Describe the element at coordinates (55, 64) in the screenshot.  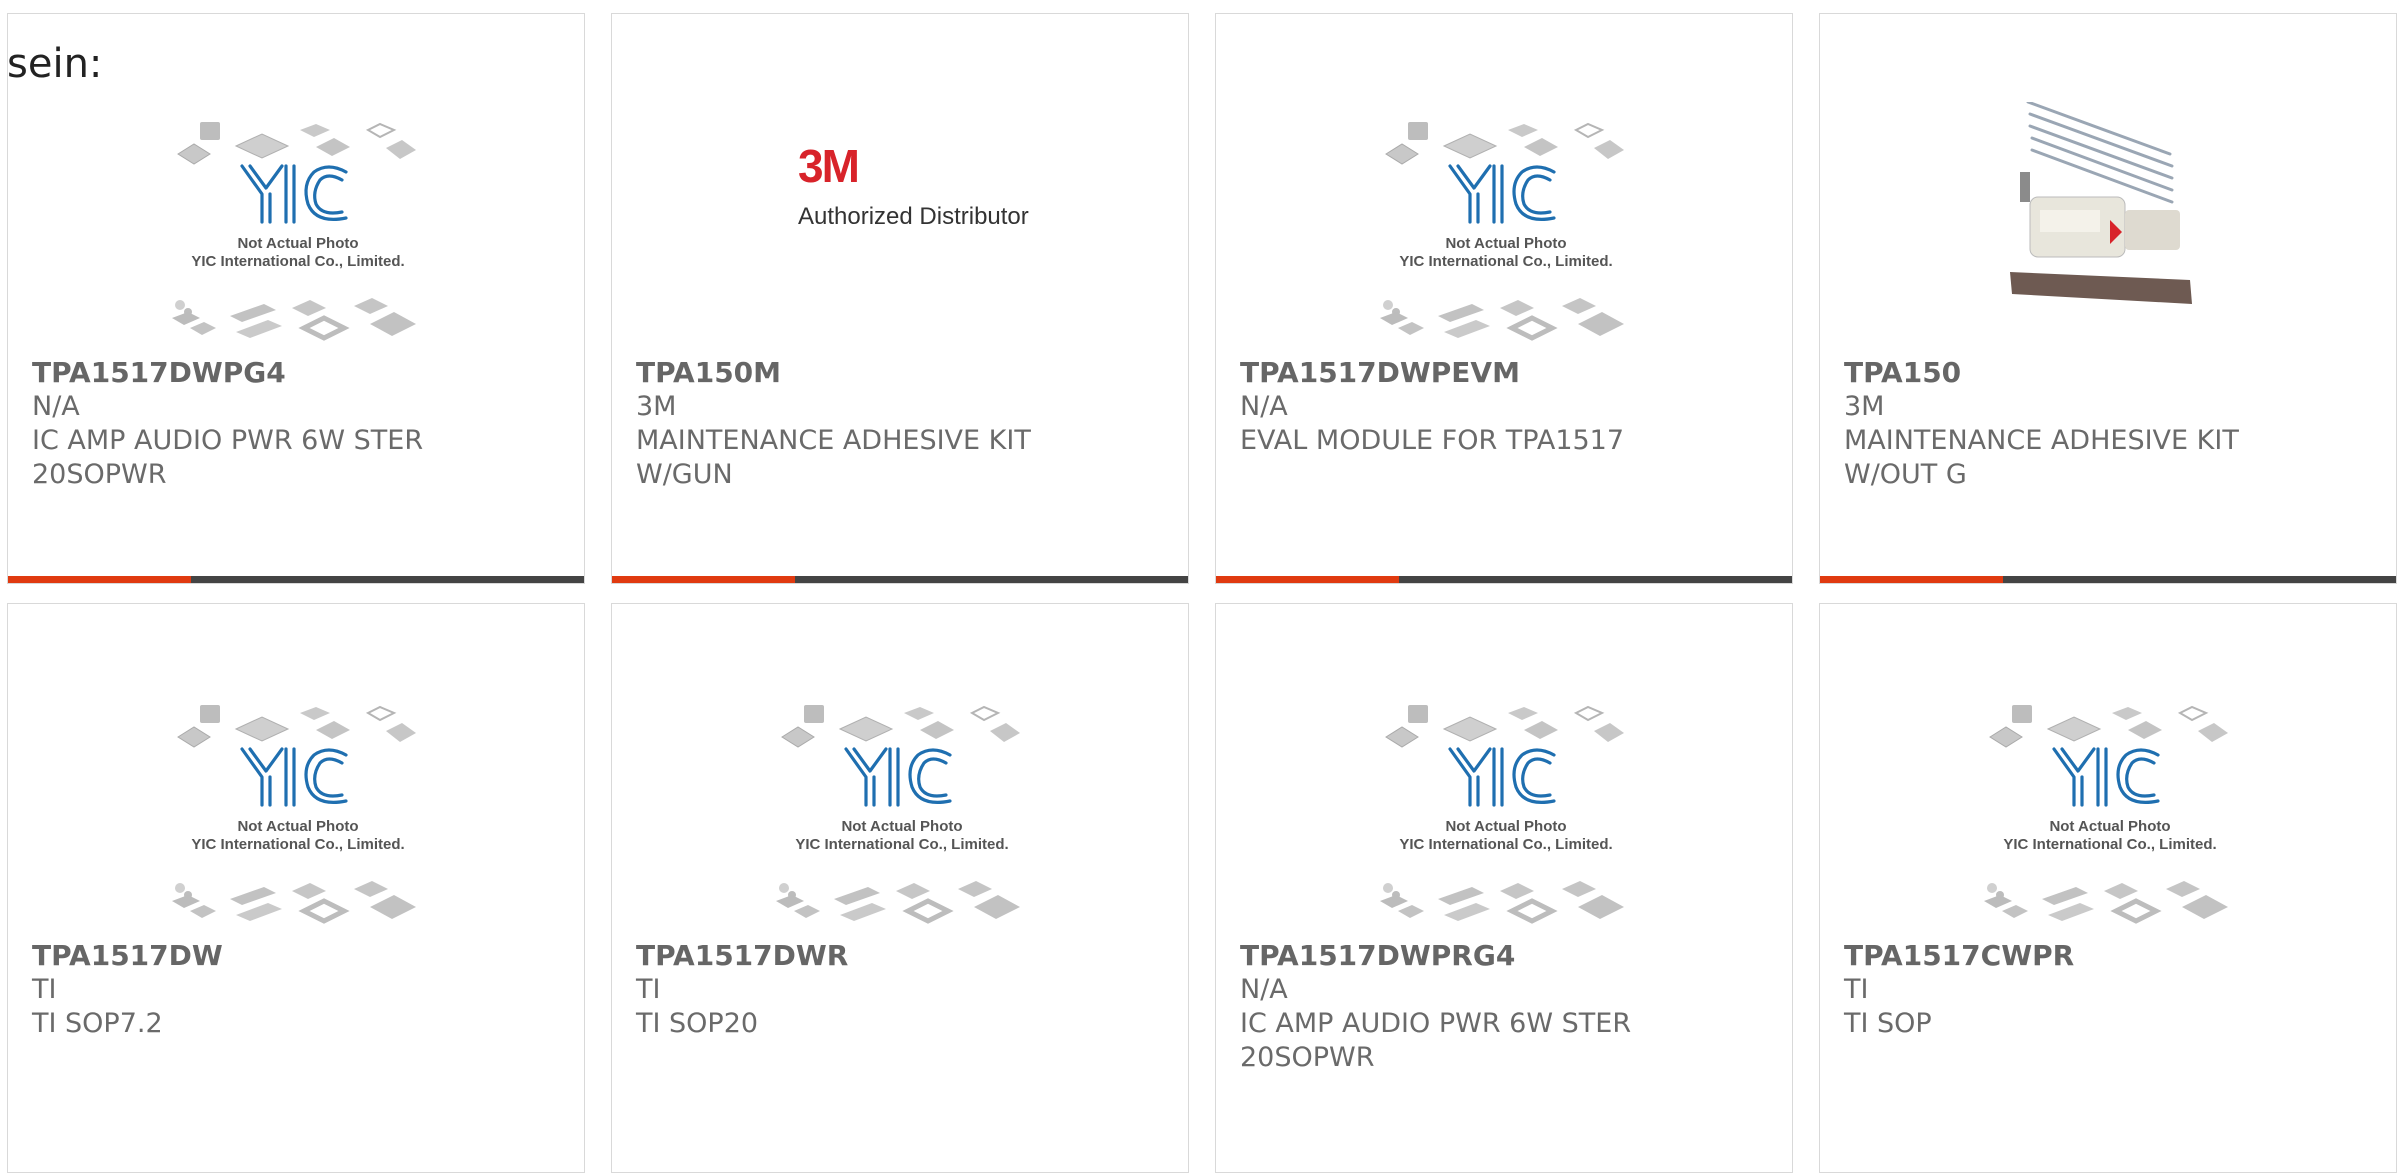
I see `page-partial-text: sein:` at that location.